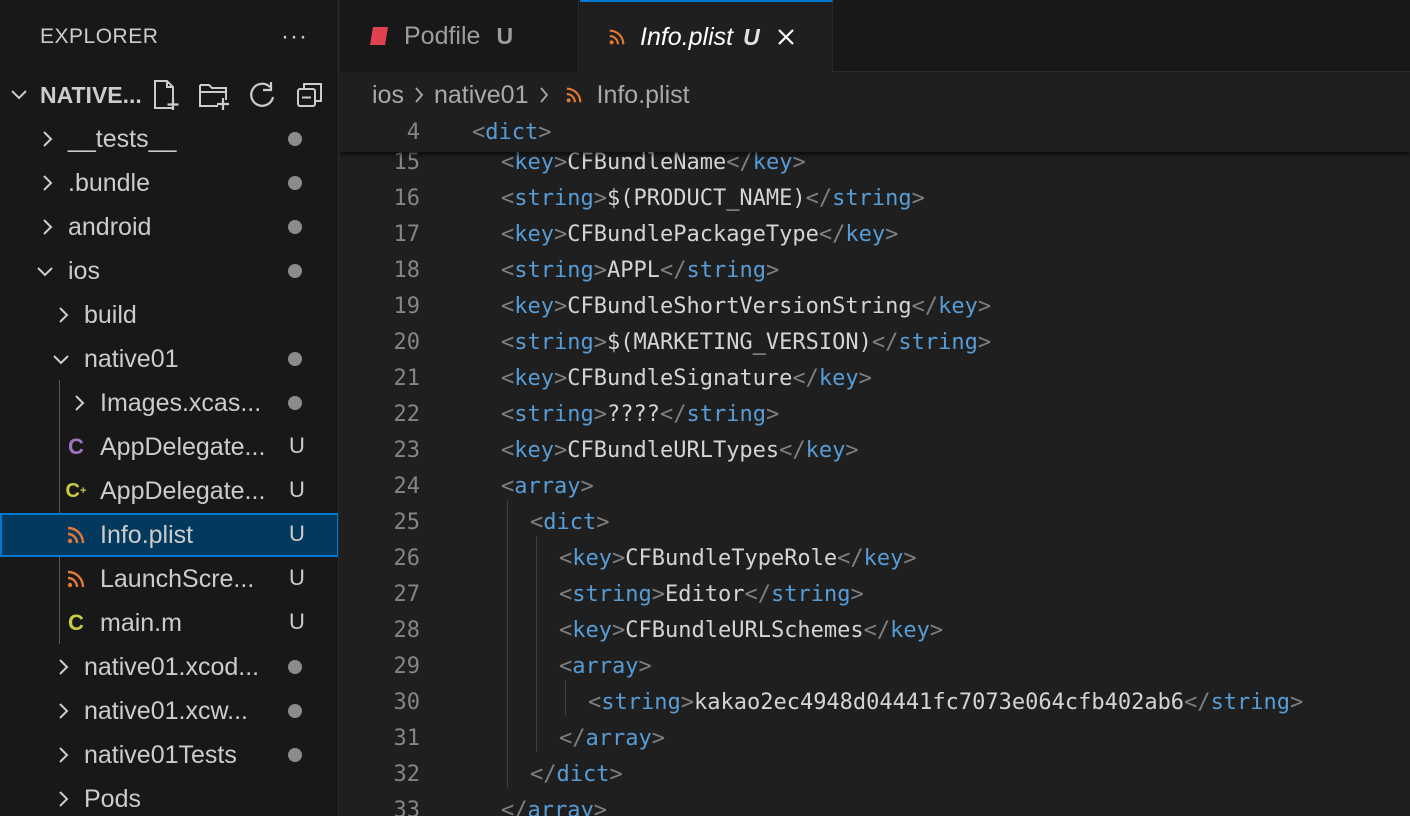 The image size is (1410, 816). What do you see at coordinates (407, 522) in the screenshot?
I see `line-number: 25` at bounding box center [407, 522].